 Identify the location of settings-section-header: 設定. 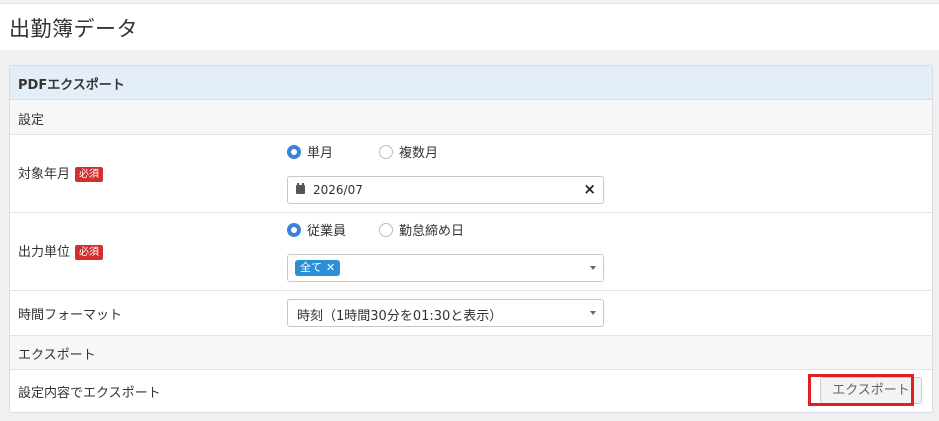
(471, 117).